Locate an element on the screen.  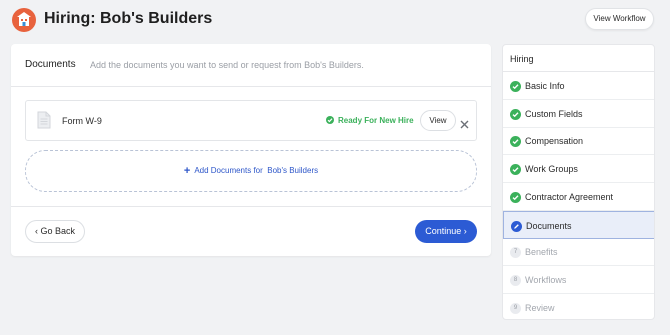
go-back-label: Go Back is located at coordinates (58, 231).